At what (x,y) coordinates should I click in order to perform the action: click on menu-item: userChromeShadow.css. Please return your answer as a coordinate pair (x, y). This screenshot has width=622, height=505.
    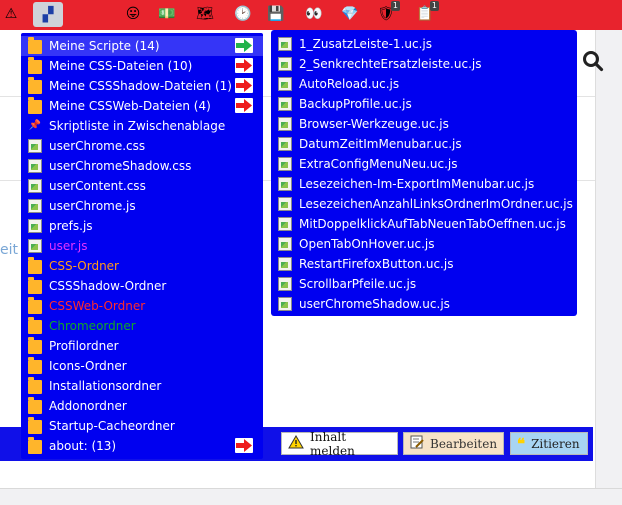
    Looking at the image, I should click on (142, 166).